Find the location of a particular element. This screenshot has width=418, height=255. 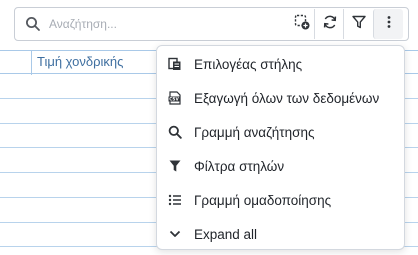

add-filter-button is located at coordinates (302, 24).